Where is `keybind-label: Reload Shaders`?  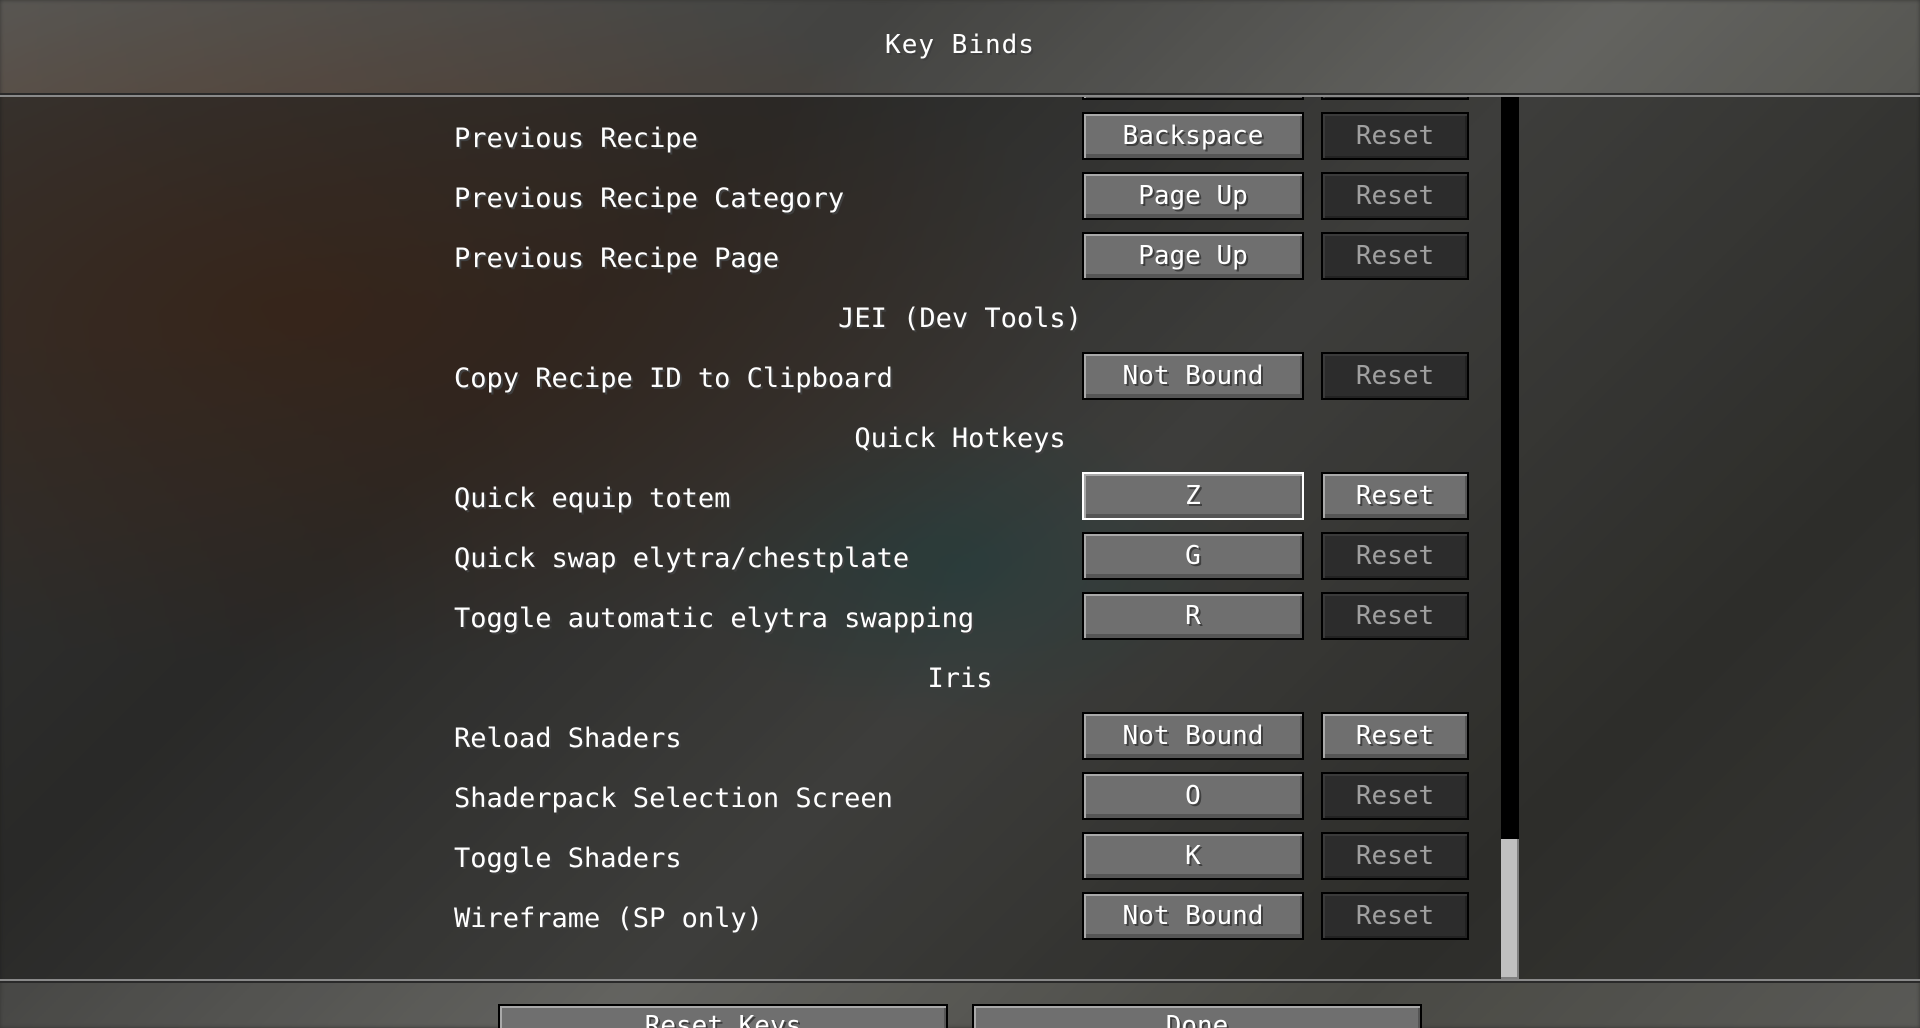
keybind-label: Reload Shaders is located at coordinates (568, 738).